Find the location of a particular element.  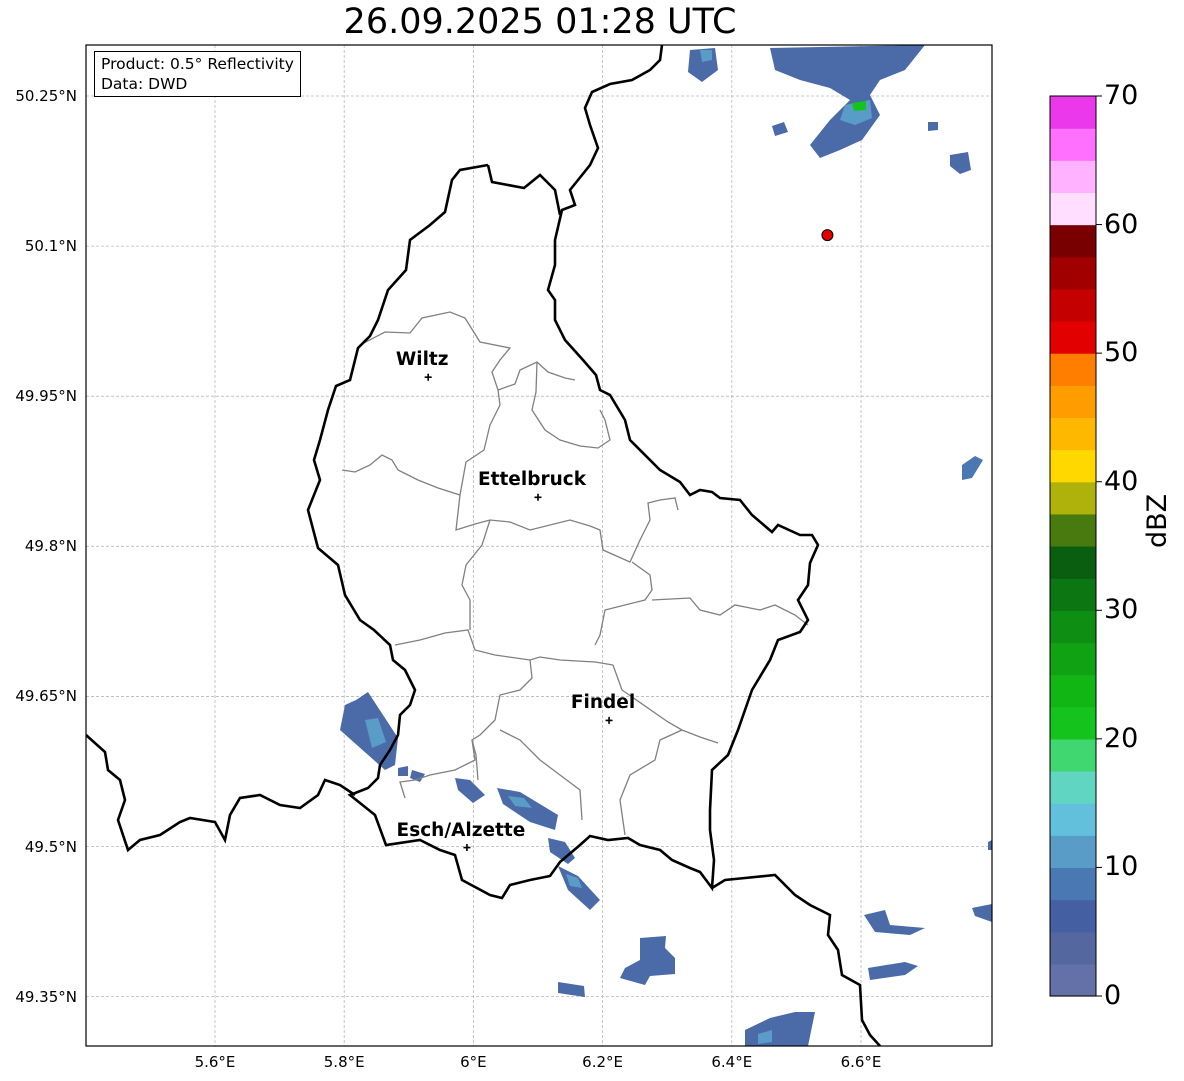

lon-tick-label: 5.8°E is located at coordinates (344, 1062).